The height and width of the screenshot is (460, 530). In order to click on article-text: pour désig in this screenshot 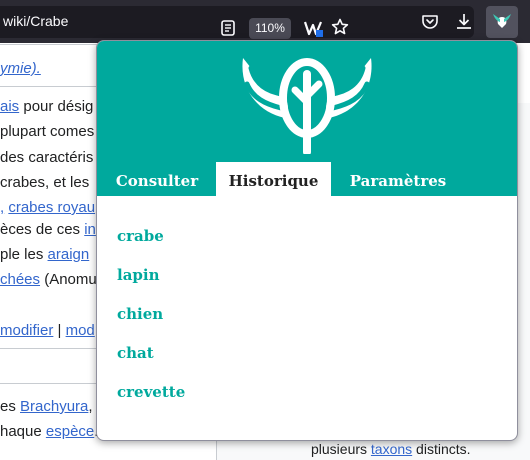, I will do `click(56, 106)`.